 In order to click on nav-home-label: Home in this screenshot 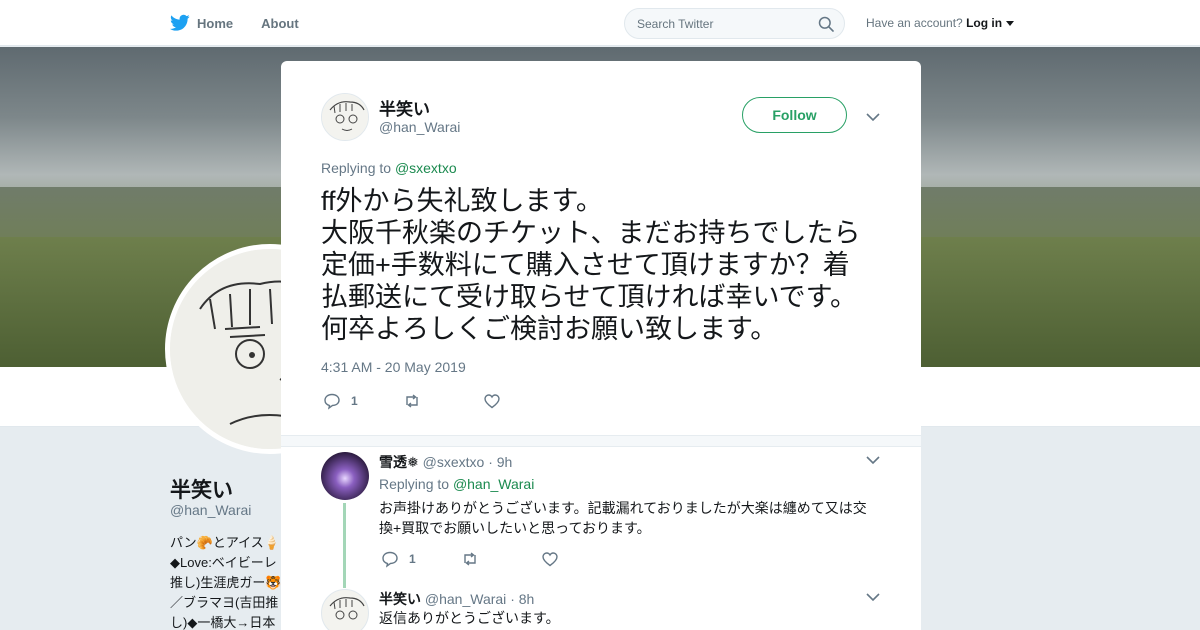, I will do `click(215, 23)`.